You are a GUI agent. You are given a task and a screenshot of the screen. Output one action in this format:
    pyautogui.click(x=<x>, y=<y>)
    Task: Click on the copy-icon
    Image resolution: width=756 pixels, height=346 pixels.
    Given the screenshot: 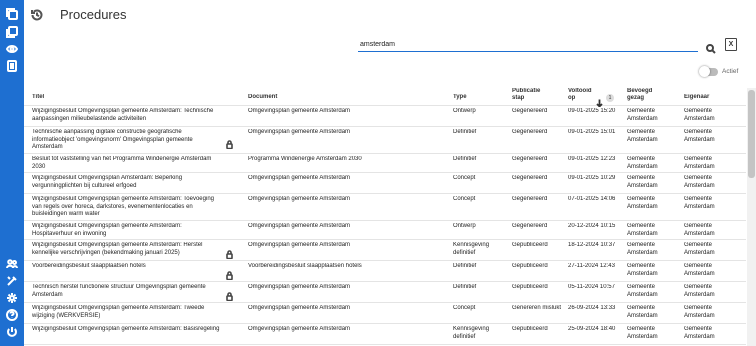 What is the action you would take?
    pyautogui.click(x=12, y=14)
    